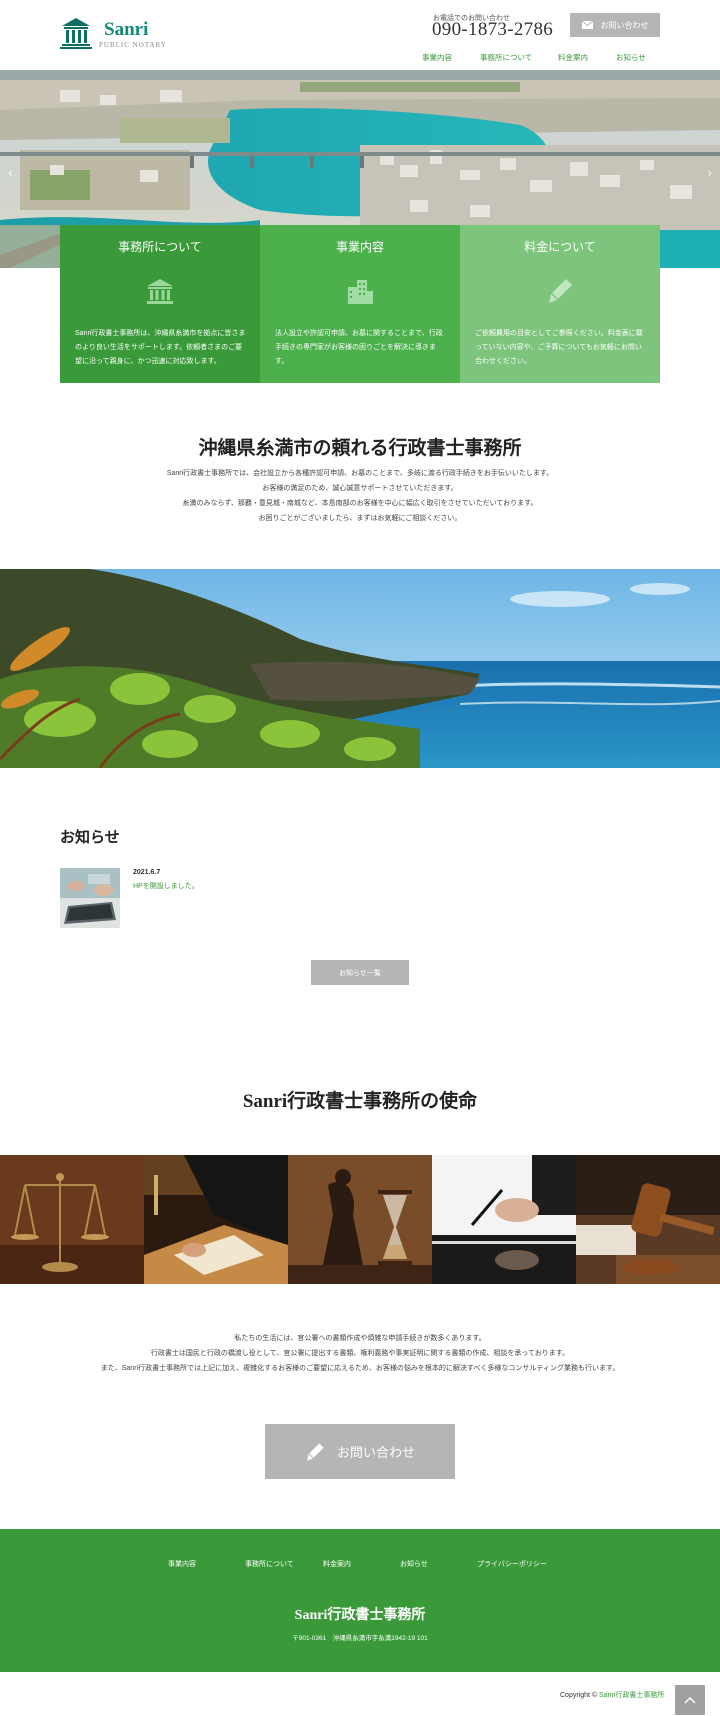 The height and width of the screenshot is (1716, 720). I want to click on hourglass-photo, so click(360, 1219).